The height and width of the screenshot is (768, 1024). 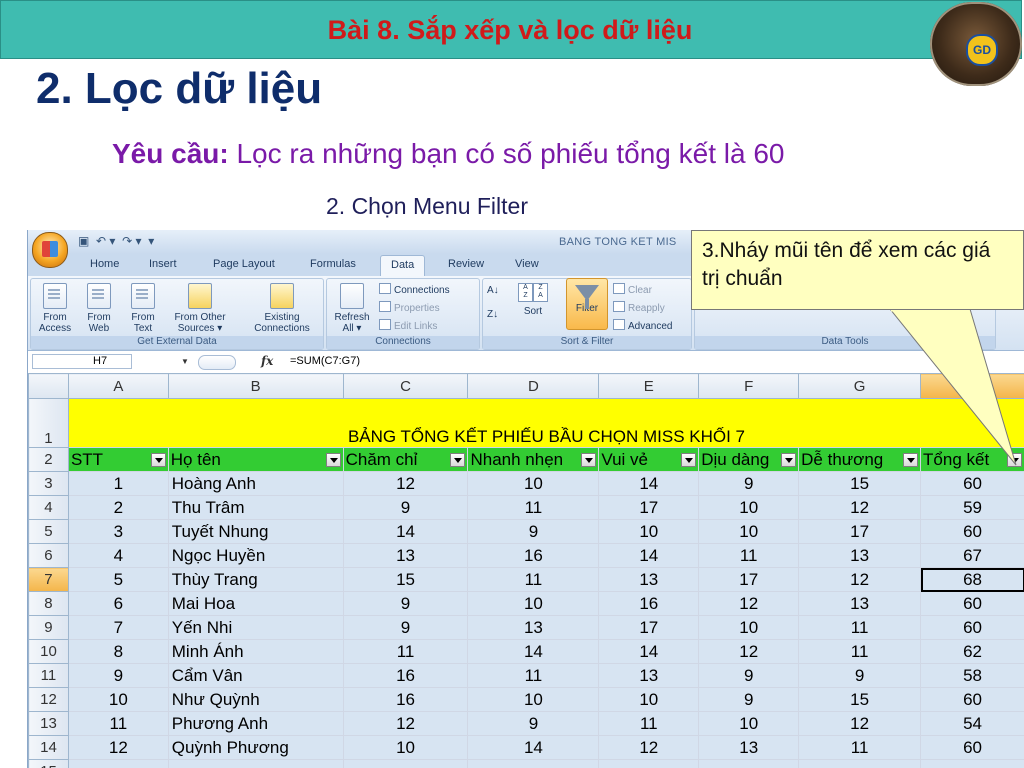 I want to click on refresh-all-button: Refresh All ▾, so click(x=352, y=308).